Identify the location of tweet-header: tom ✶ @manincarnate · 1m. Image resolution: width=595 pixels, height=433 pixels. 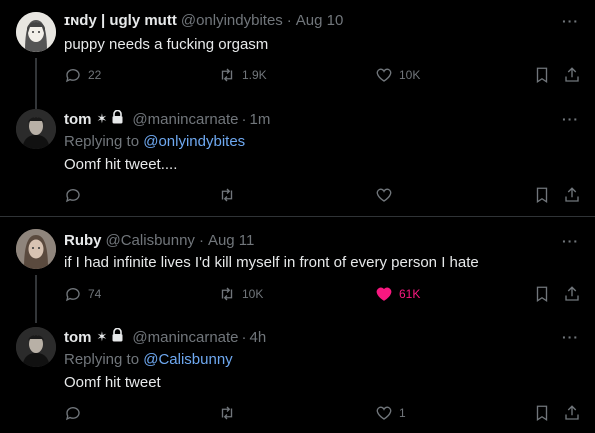
(167, 118).